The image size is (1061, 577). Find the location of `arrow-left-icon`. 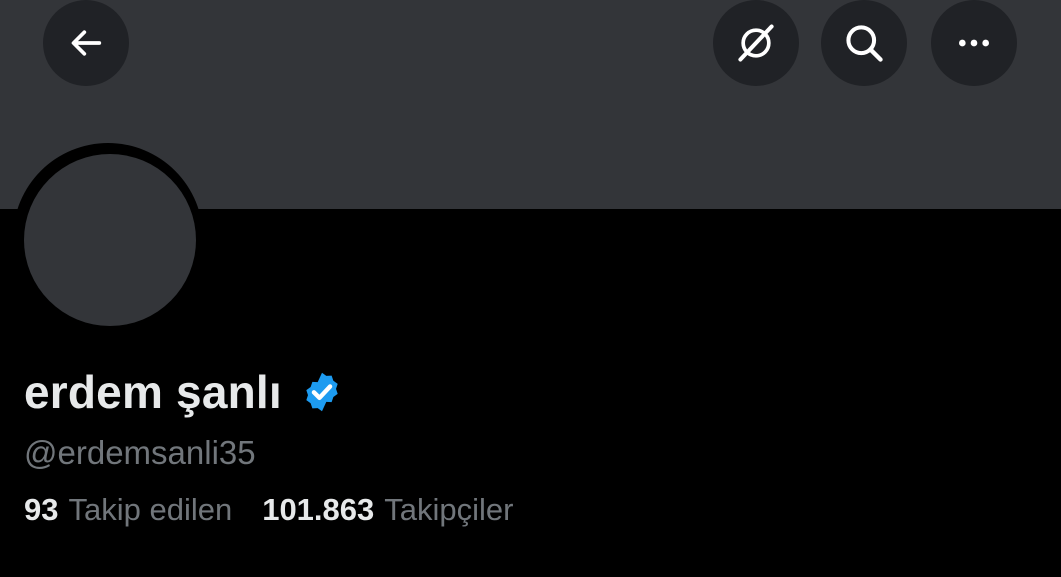

arrow-left-icon is located at coordinates (86, 43).